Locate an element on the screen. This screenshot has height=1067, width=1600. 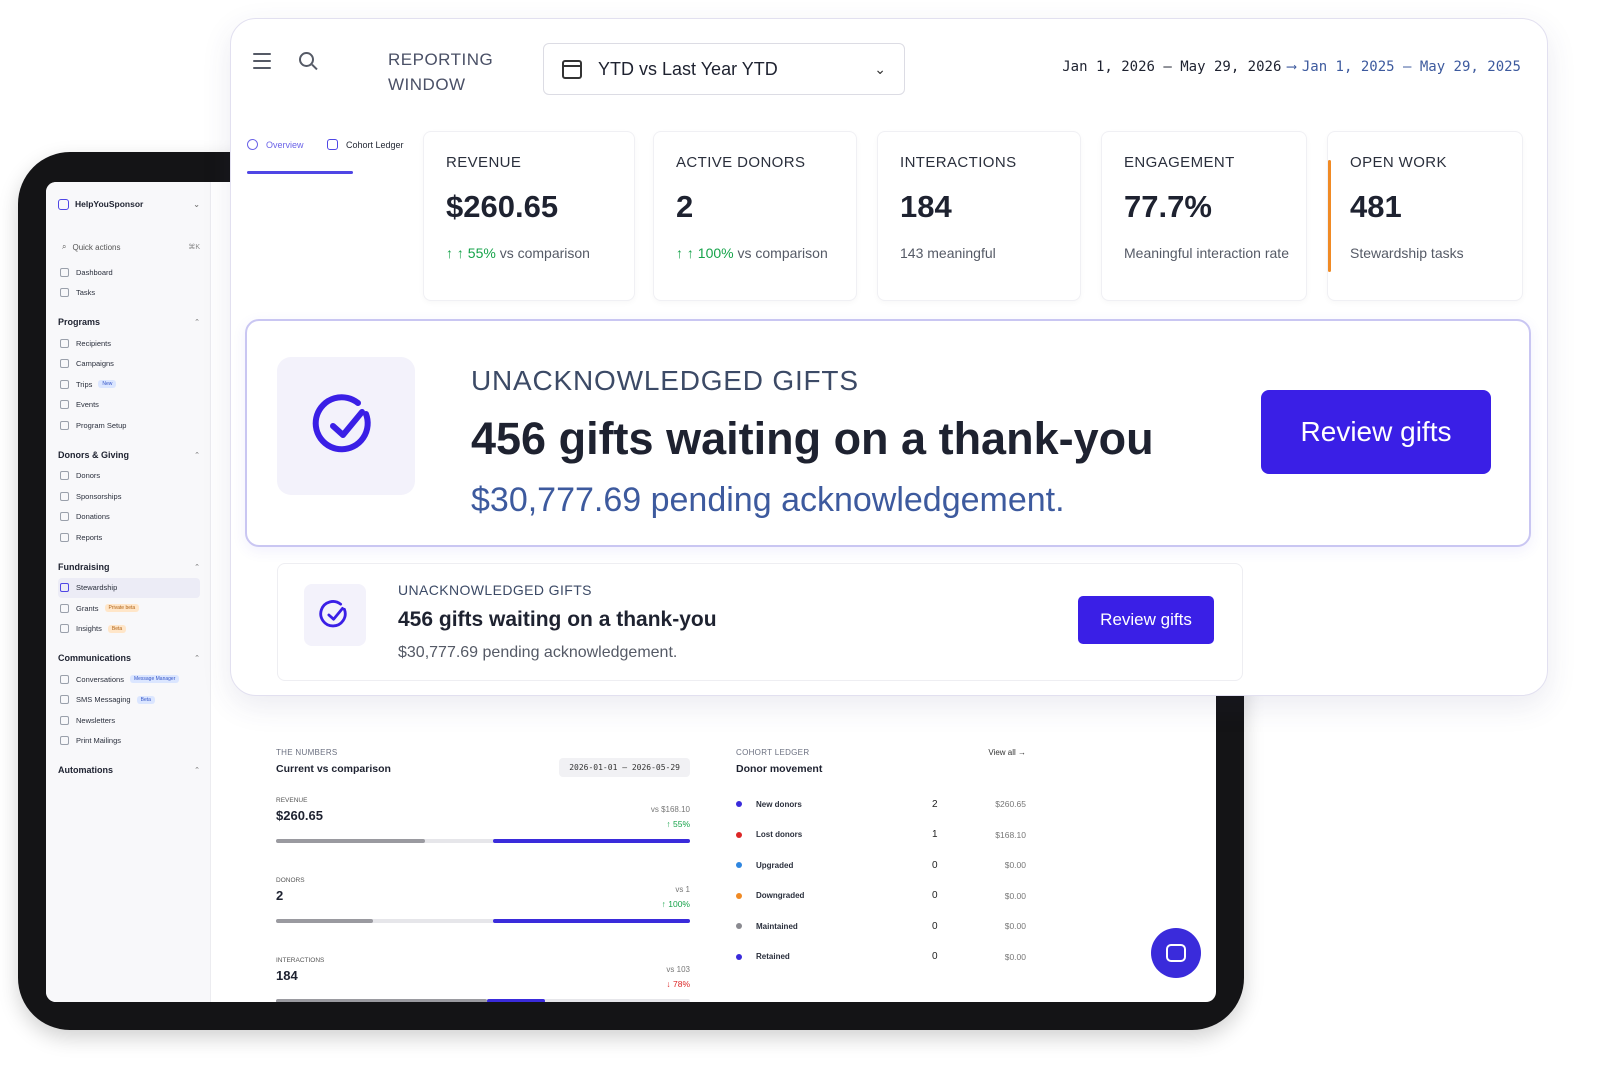
cohort-row-lost-donors: Lost donors 1 $168.10 is located at coordinates (881, 835).